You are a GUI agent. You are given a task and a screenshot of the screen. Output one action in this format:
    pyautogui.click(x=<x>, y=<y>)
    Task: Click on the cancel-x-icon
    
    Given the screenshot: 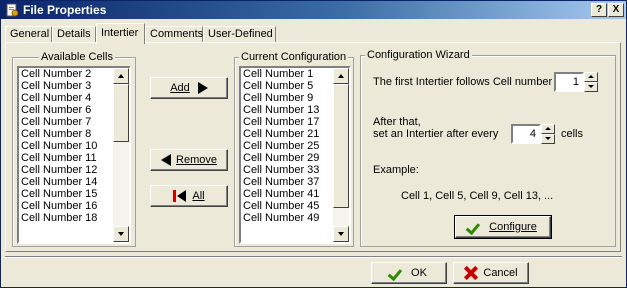 What is the action you would take?
    pyautogui.click(x=471, y=273)
    